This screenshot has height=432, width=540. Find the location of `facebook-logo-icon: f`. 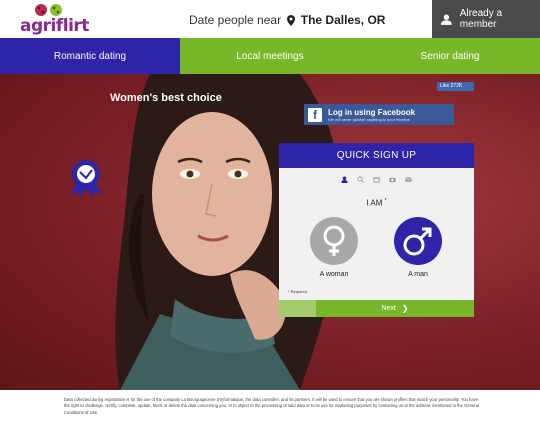

facebook-logo-icon: f is located at coordinates (315, 114).